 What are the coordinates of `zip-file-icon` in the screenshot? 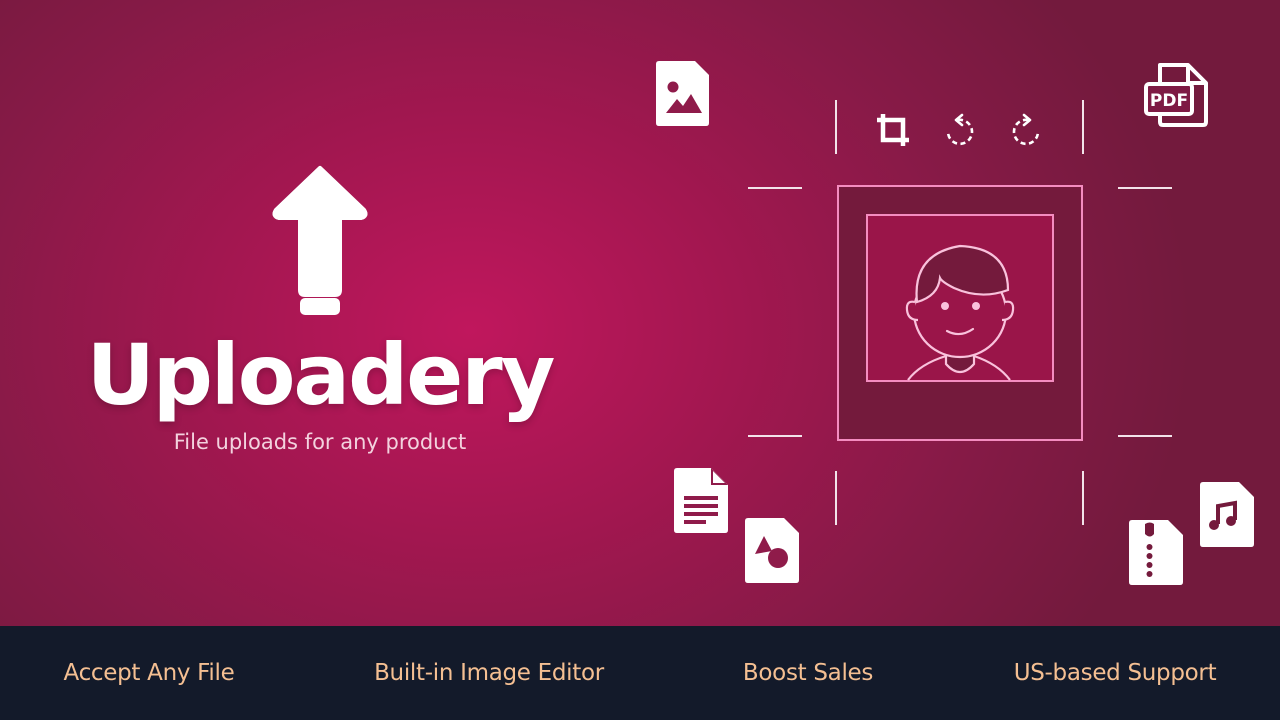 It's located at (1156, 552).